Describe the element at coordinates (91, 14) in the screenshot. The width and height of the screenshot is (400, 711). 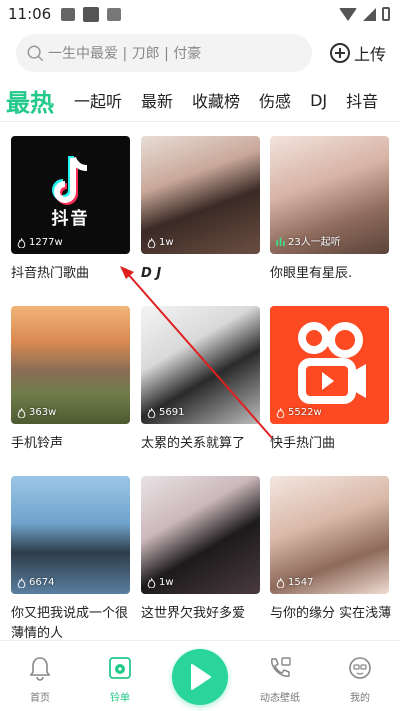
I see `app-notification-icon` at that location.